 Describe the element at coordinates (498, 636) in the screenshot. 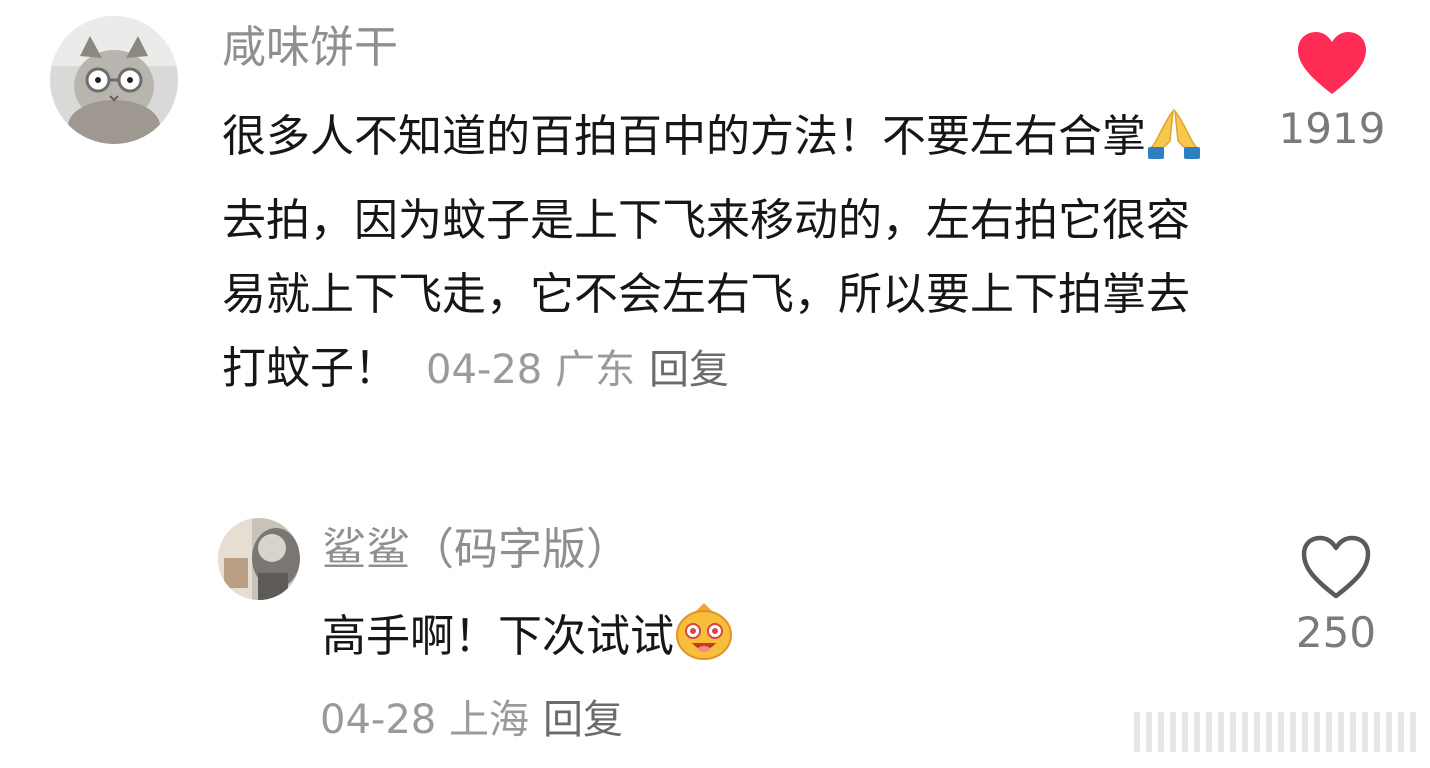

I see `comment-text-part: 高手啊！下次试试` at that location.